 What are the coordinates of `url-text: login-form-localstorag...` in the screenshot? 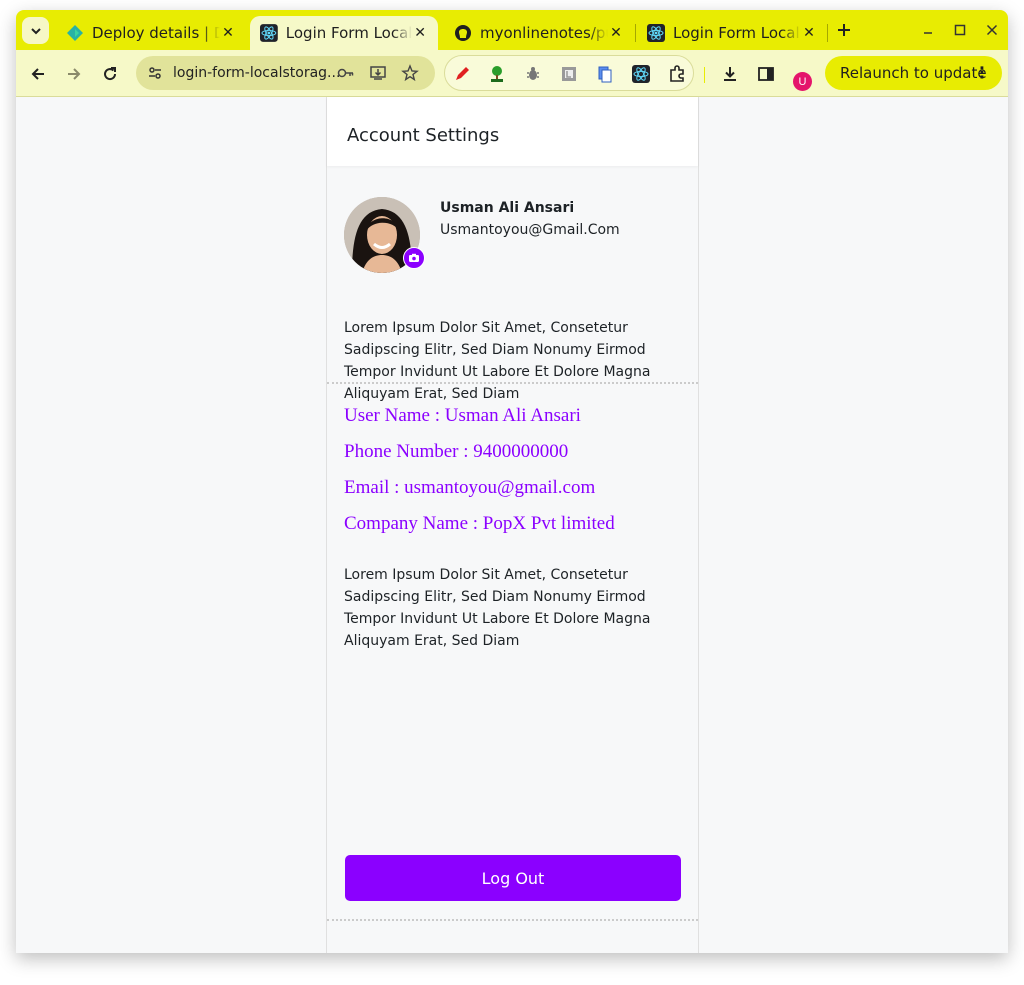 It's located at (257, 73).